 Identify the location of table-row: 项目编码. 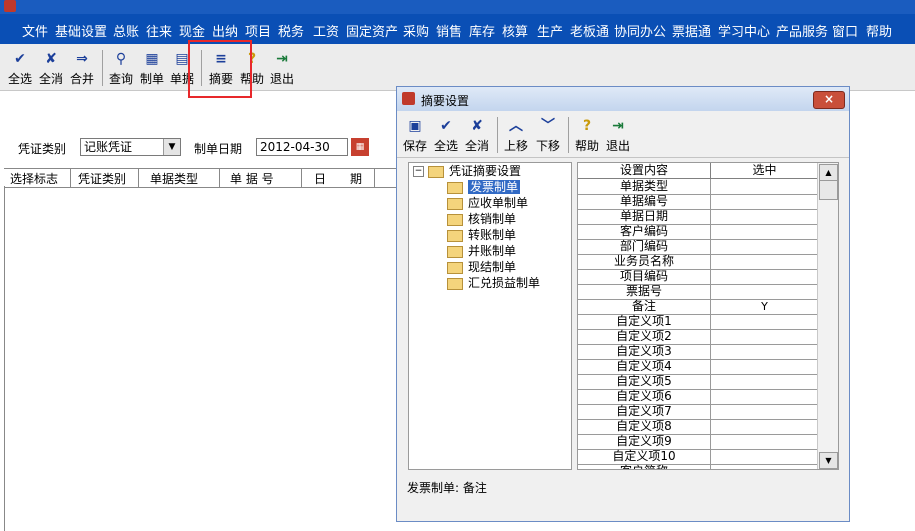
(698, 277).